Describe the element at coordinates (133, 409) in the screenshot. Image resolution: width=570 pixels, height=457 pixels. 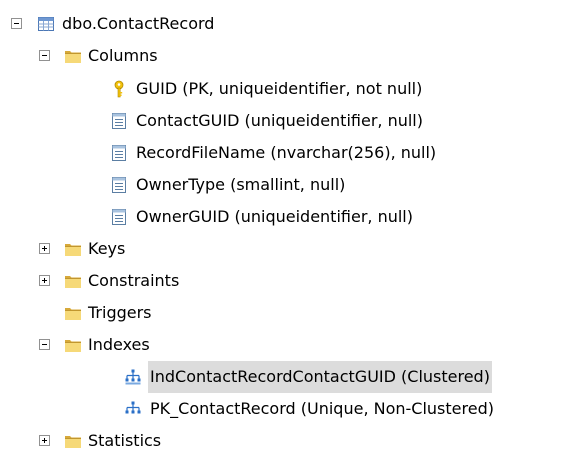
I see `nonclustered-index-icon` at that location.